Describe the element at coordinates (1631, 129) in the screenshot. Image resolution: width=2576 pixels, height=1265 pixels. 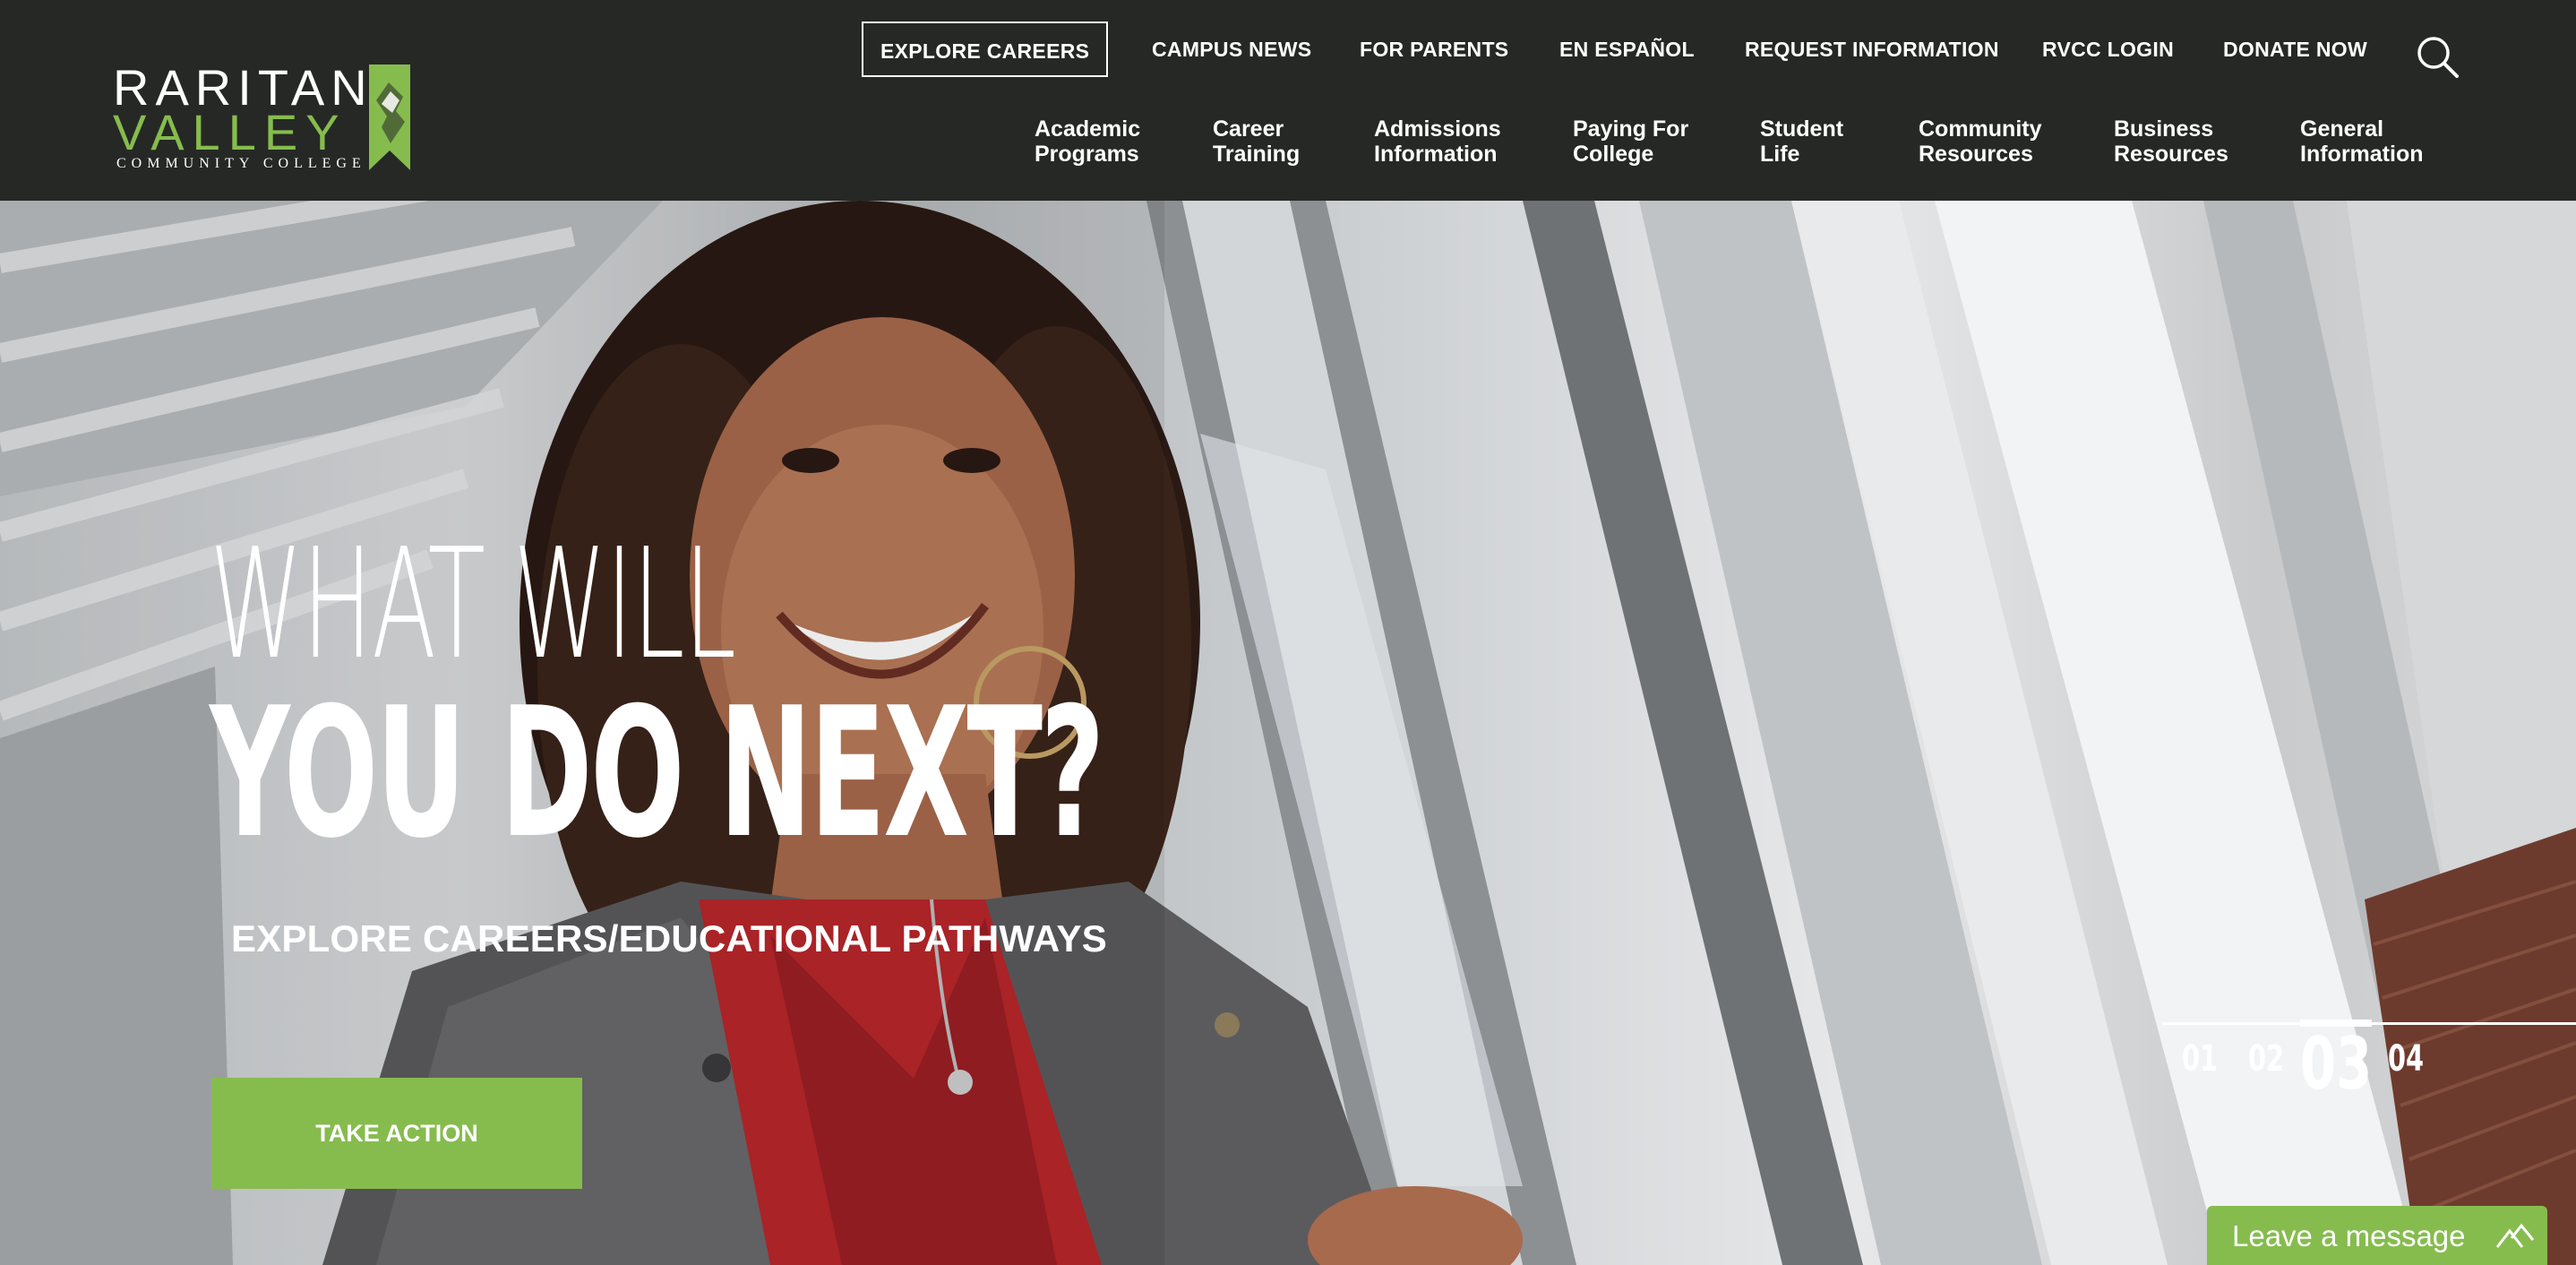
I see `nav-item-label: Paying For` at that location.